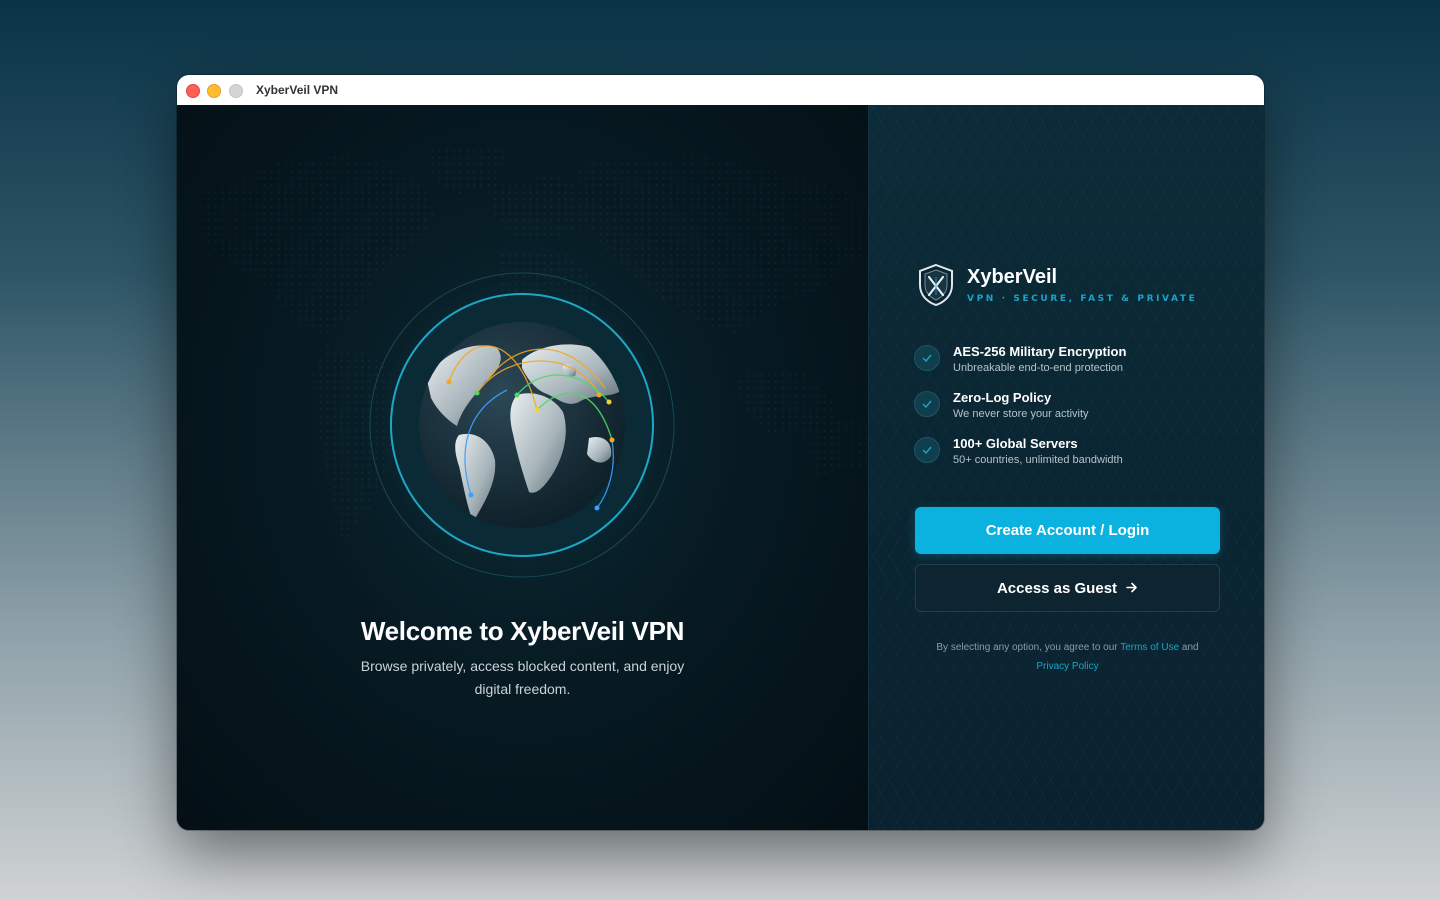  Describe the element at coordinates (297, 90) in the screenshot. I see `window-title: XyberVeil VPN` at that location.